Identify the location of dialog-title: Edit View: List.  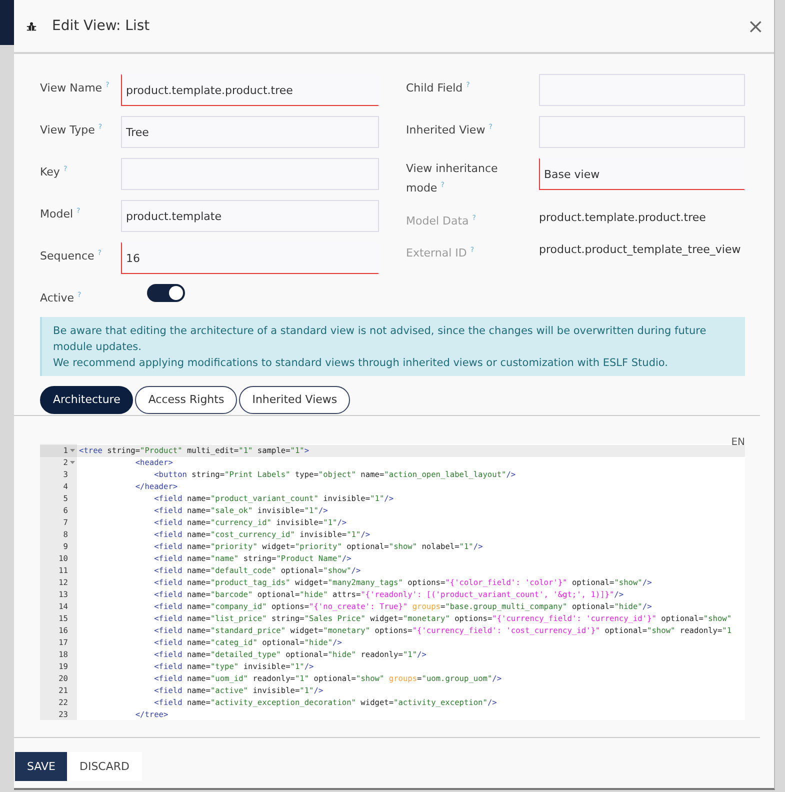
(101, 26).